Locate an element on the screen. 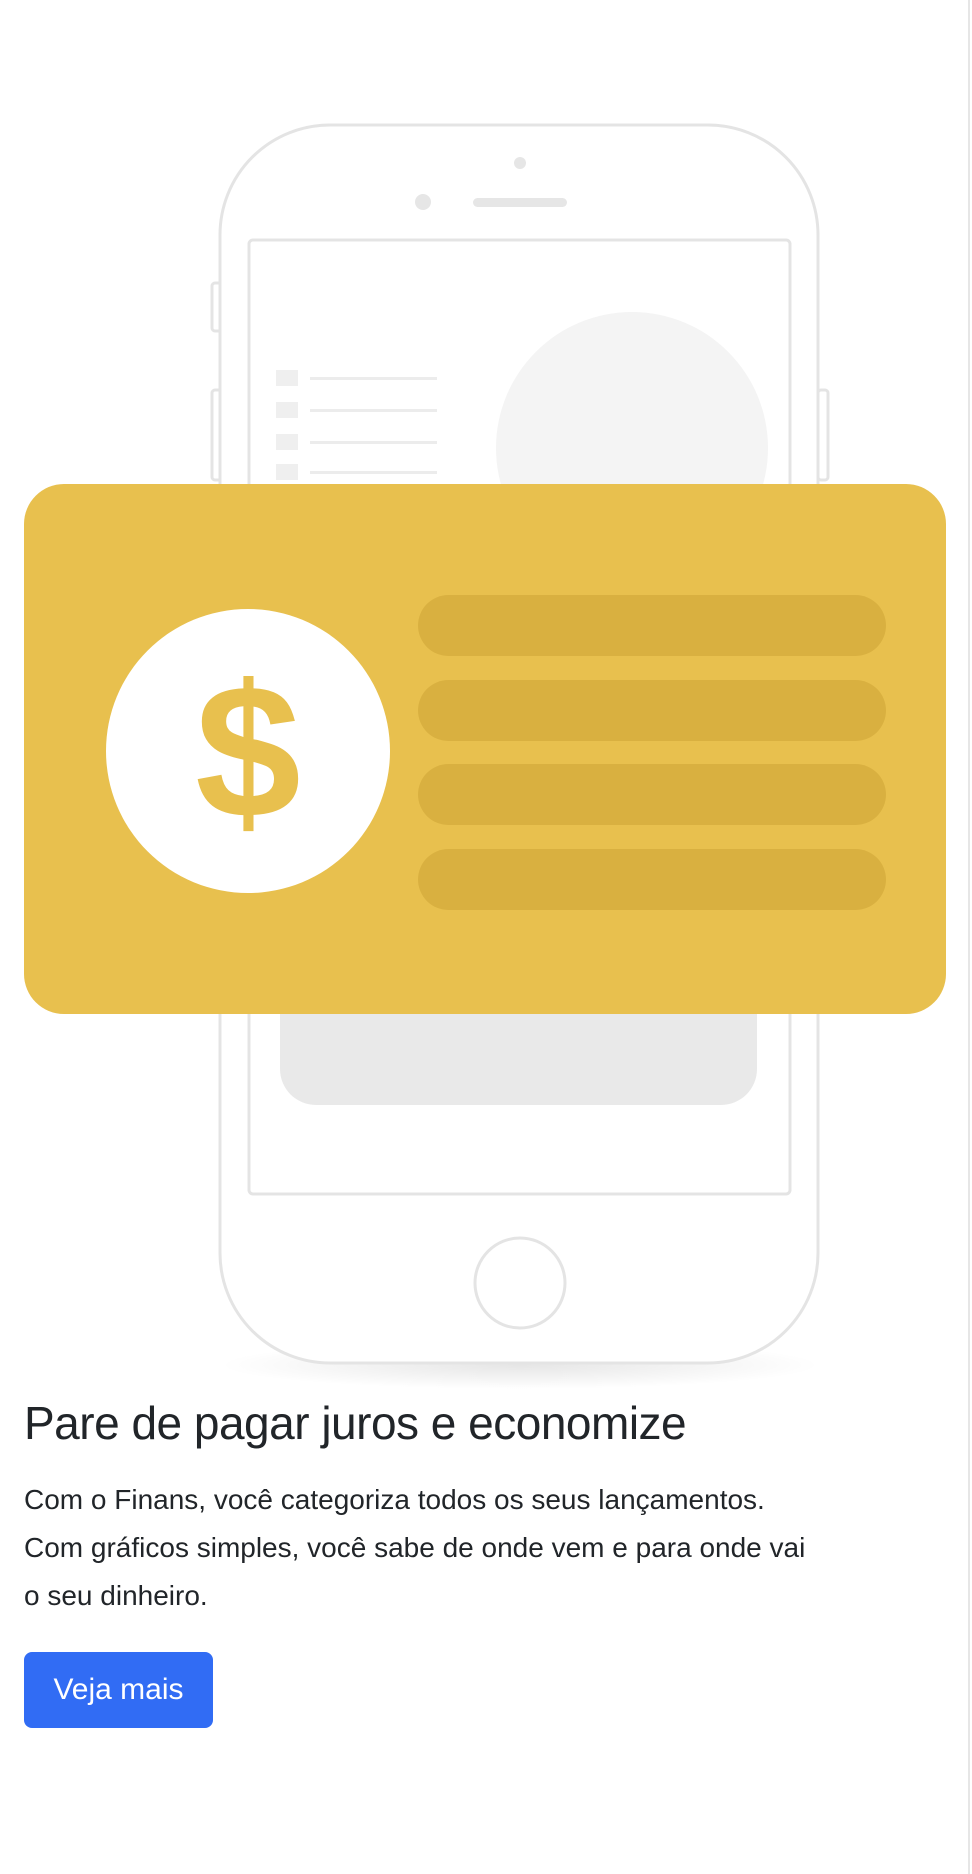  phone-home-button is located at coordinates (520, 1283).